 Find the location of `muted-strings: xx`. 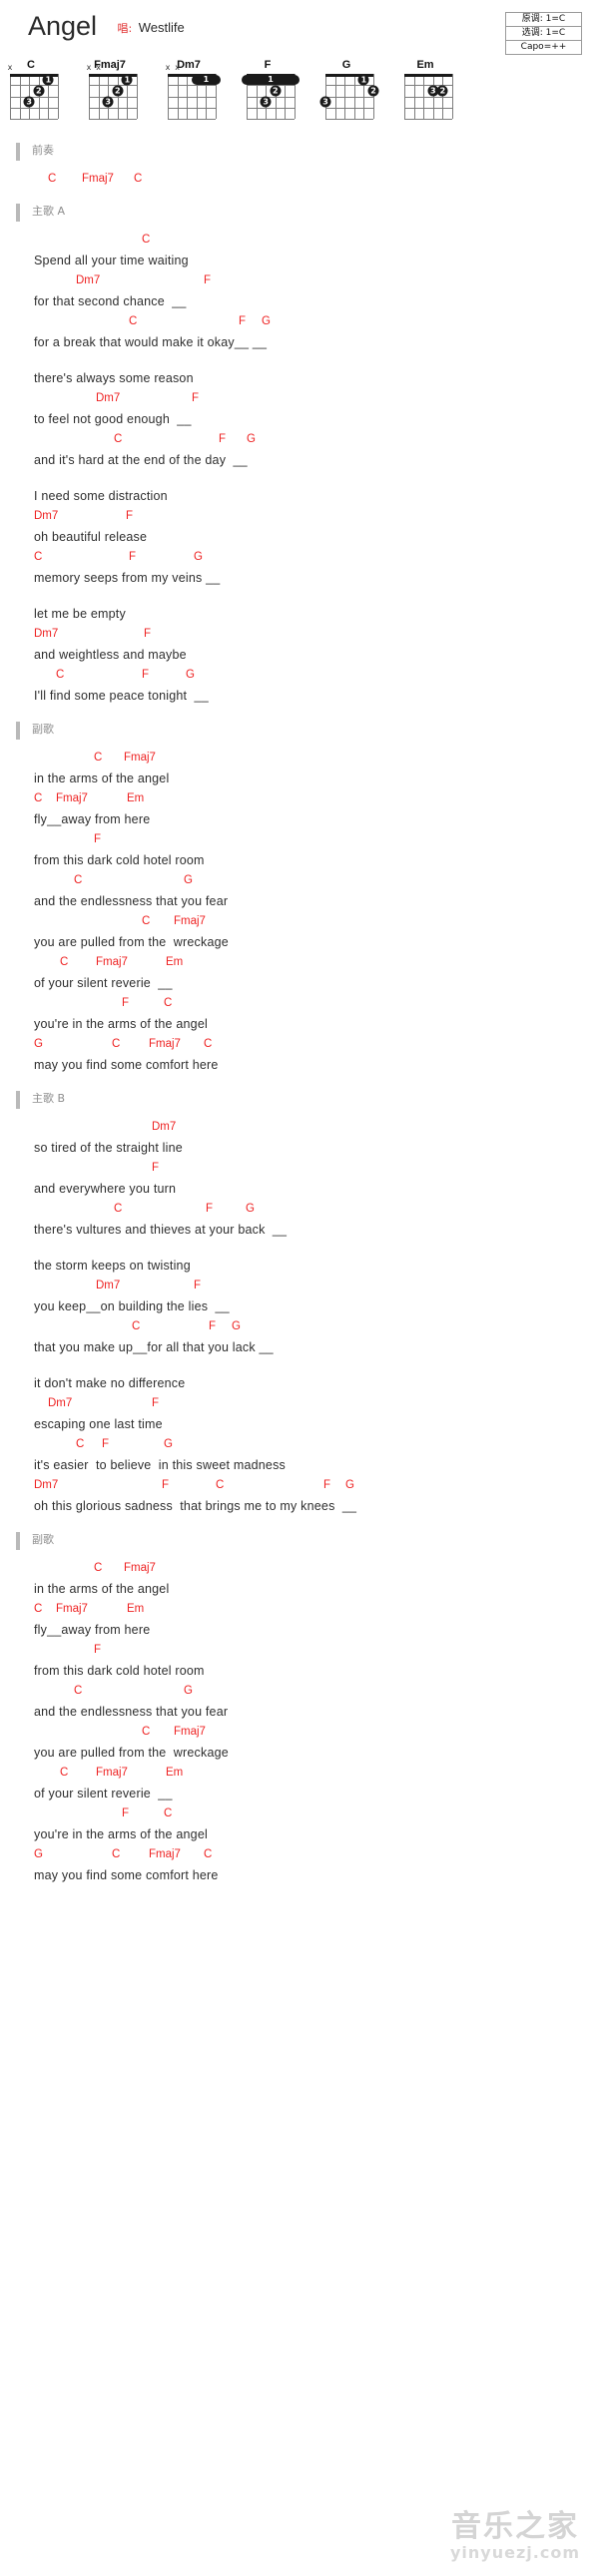

muted-strings: xx is located at coordinates (111, 68).